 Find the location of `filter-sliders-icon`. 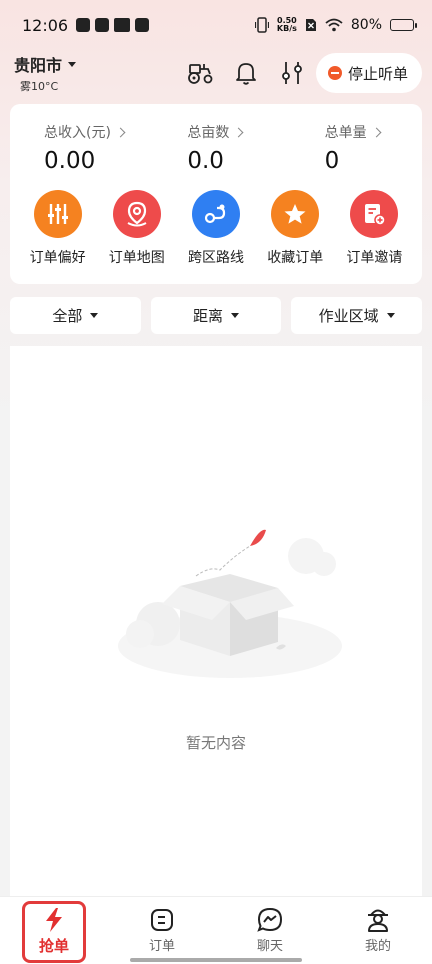

filter-sliders-icon is located at coordinates (292, 73).